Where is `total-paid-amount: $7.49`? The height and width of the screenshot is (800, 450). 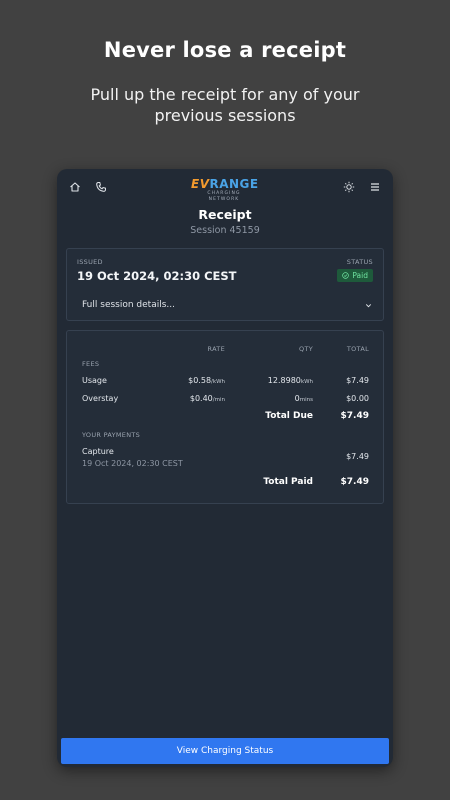 total-paid-amount: $7.49 is located at coordinates (354, 482).